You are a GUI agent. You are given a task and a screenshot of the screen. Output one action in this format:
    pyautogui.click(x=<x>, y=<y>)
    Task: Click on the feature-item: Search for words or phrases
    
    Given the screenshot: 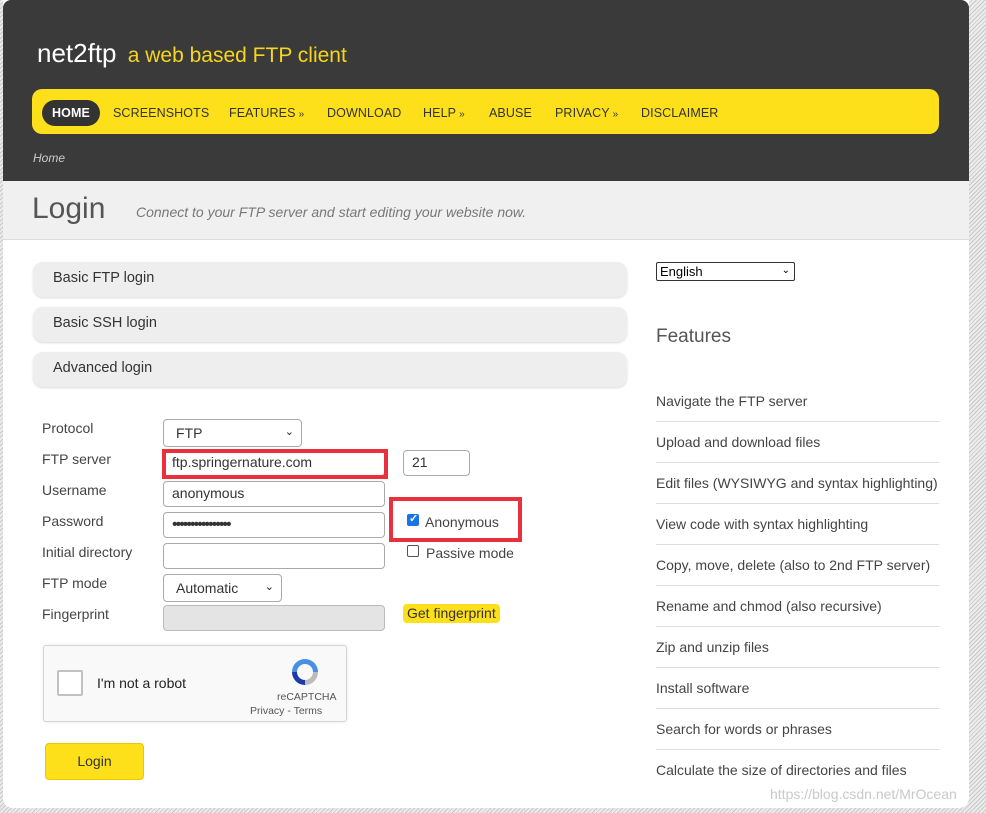 What is the action you would take?
    pyautogui.click(x=797, y=729)
    